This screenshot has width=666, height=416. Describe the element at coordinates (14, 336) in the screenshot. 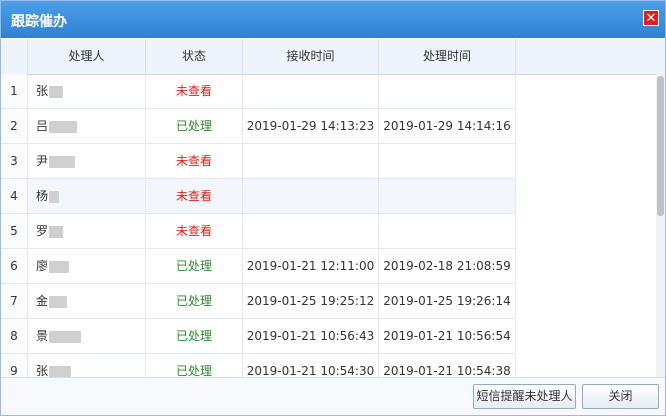

I see `row-number: 8` at that location.